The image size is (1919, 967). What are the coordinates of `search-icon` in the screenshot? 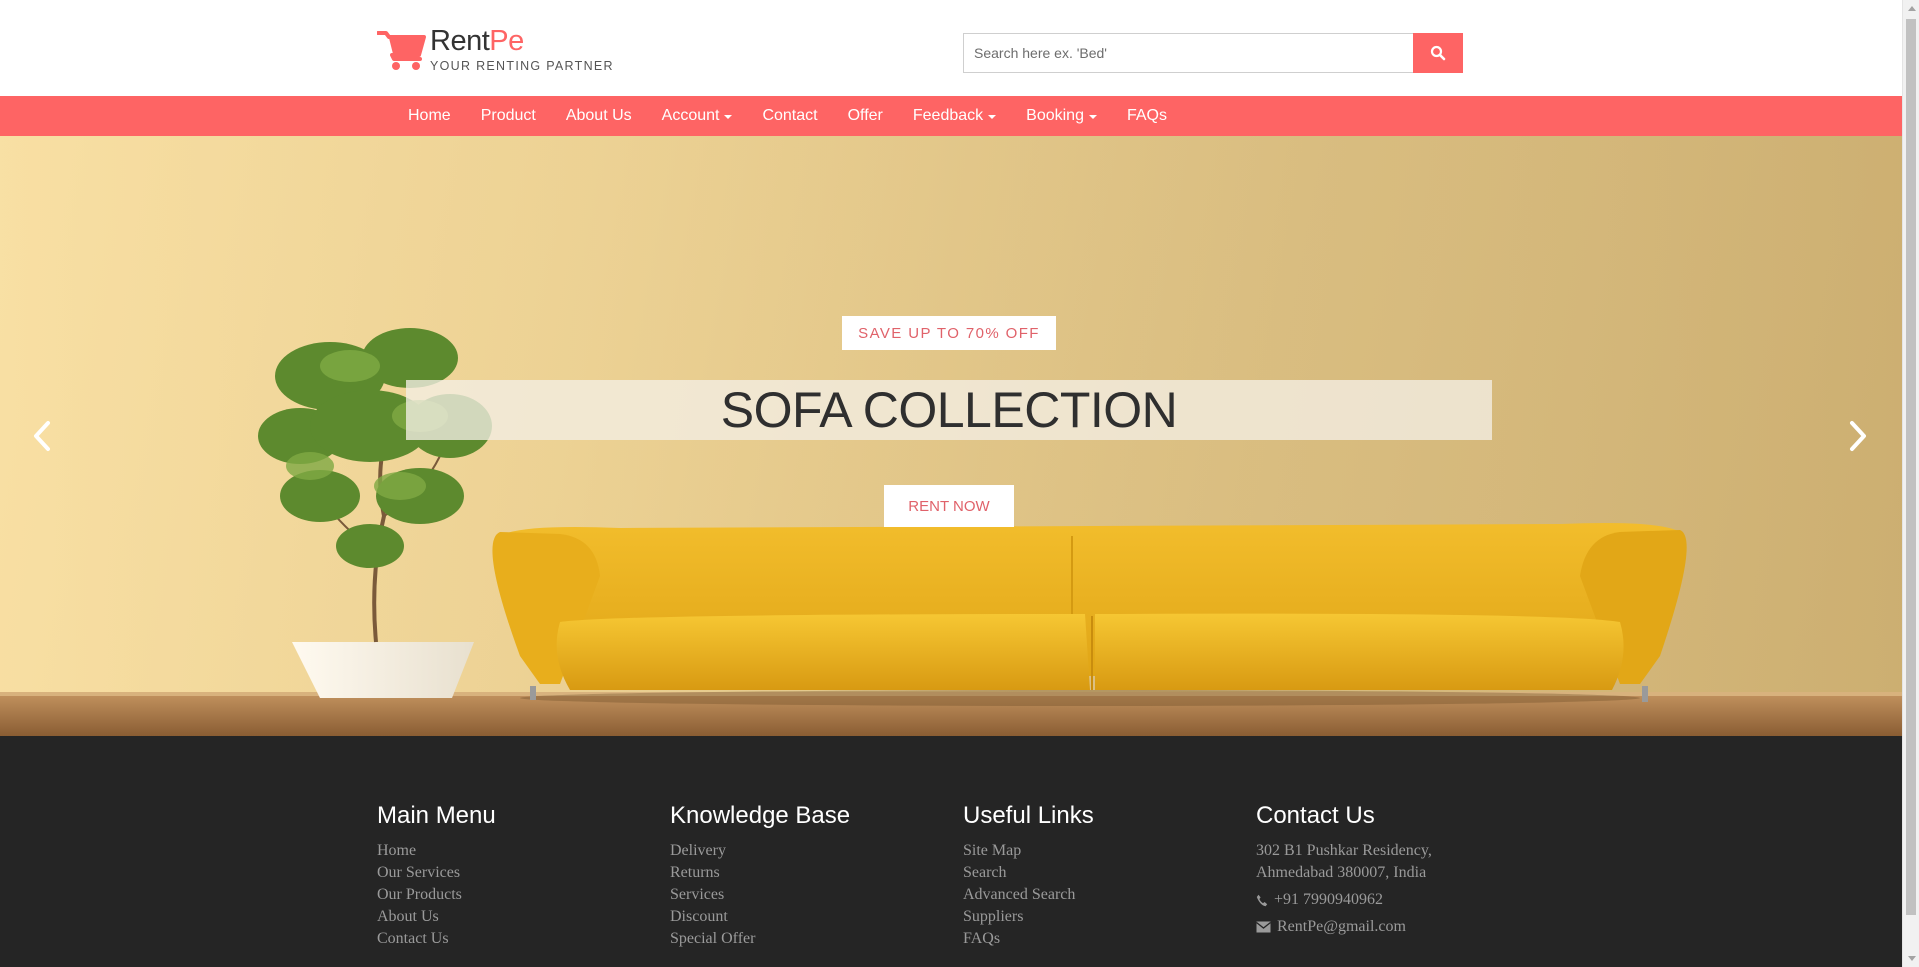 It's located at (1438, 53).